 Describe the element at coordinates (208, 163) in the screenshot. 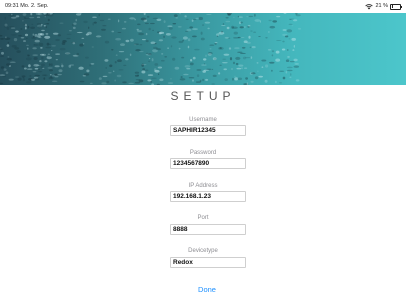

I see `password-field` at that location.